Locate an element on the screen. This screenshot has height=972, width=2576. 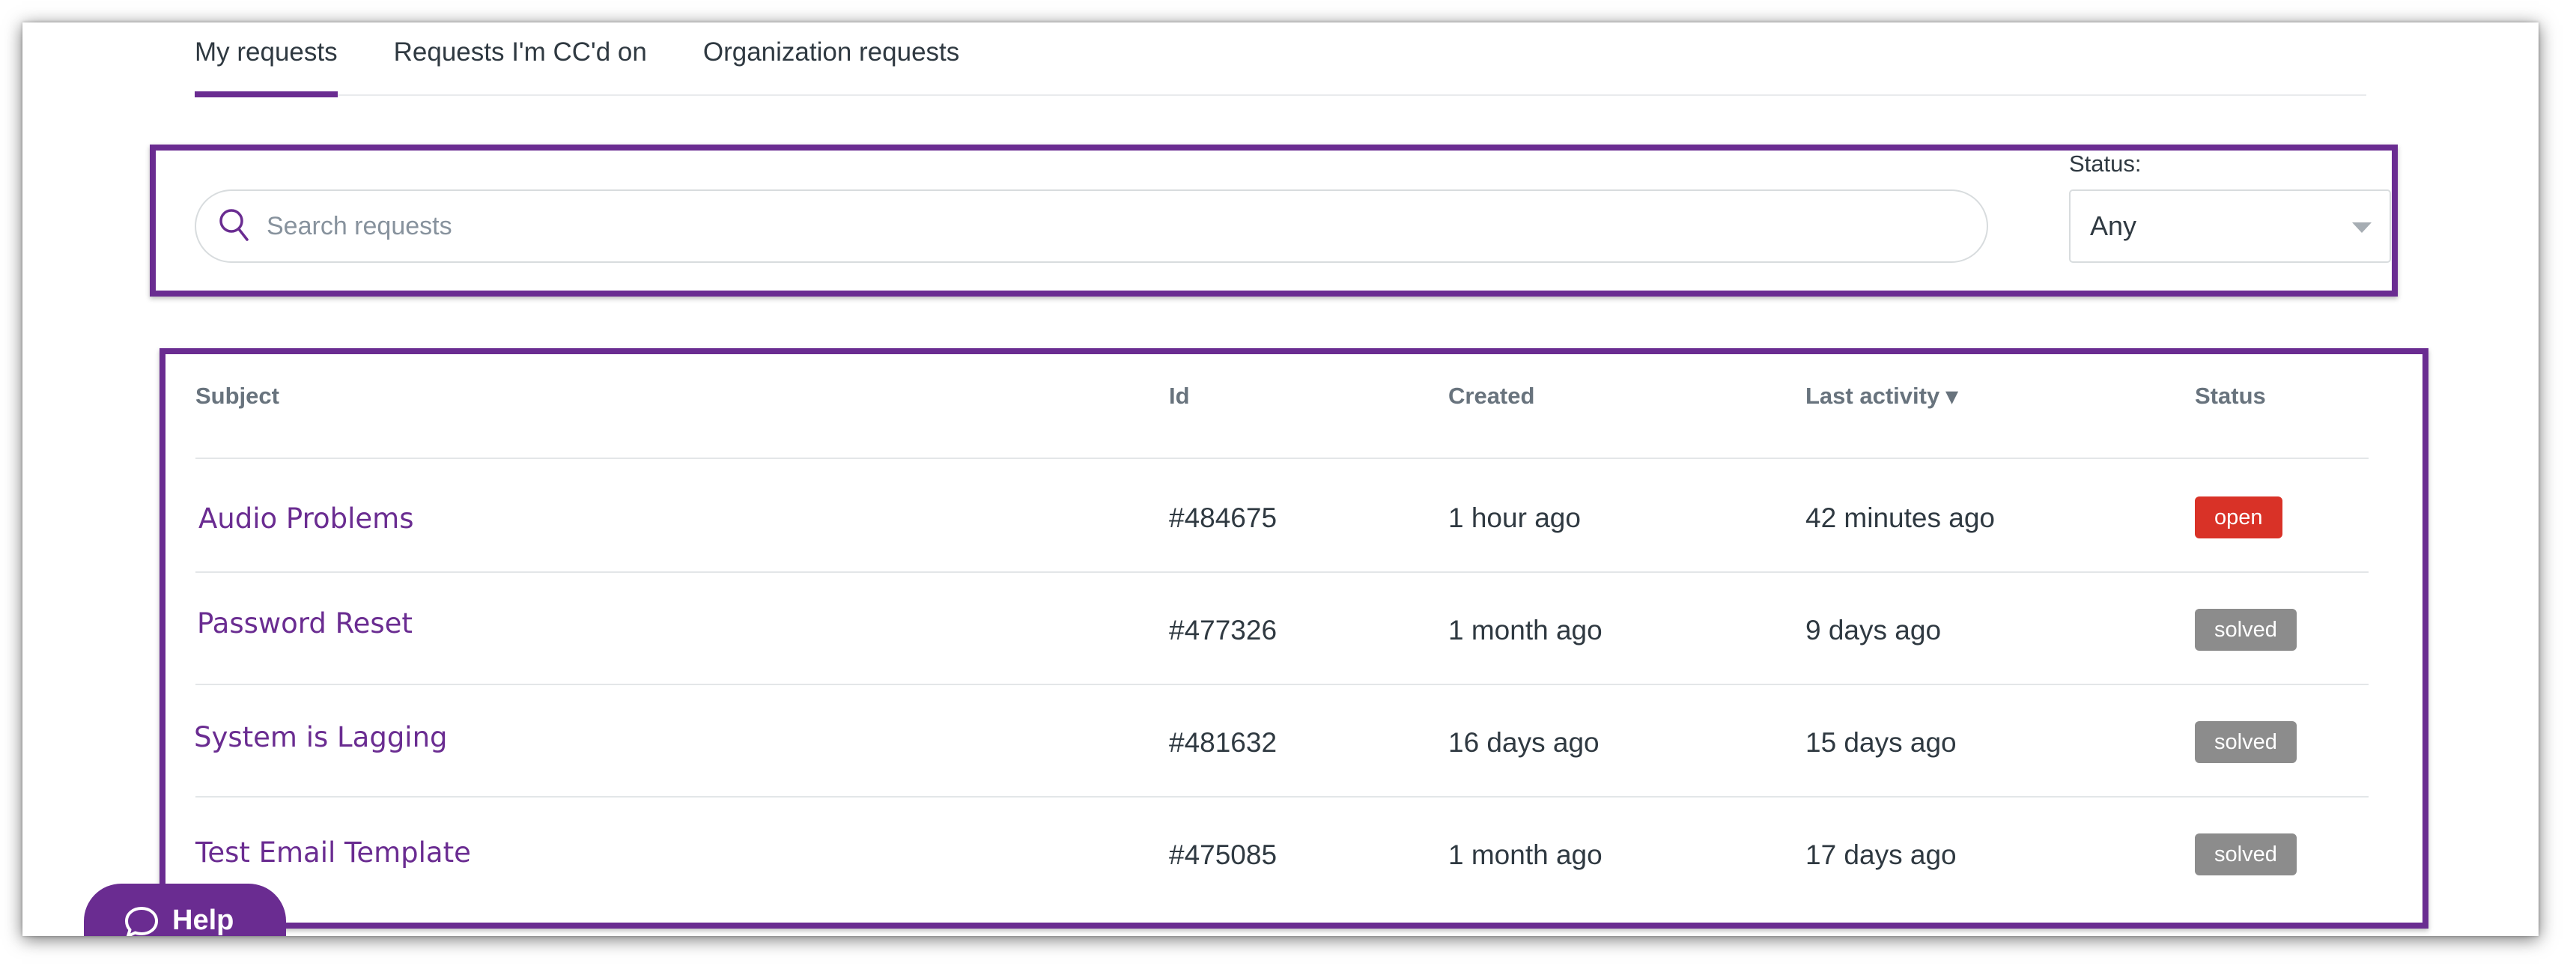
column-header-status: Status is located at coordinates (2230, 396).